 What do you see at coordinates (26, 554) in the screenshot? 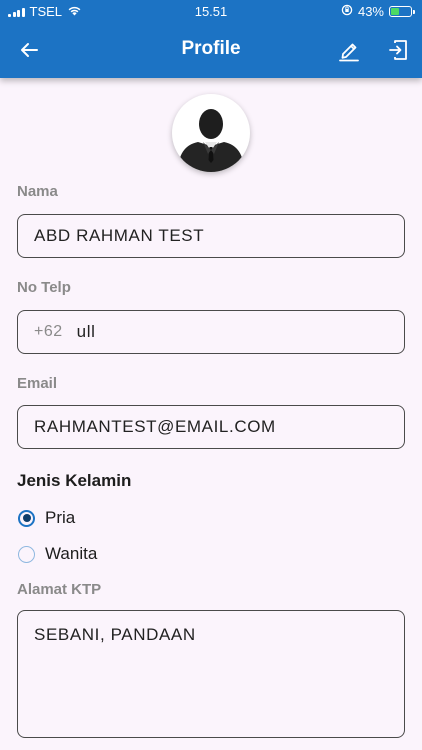
I see `radio-unselected-icon` at bounding box center [26, 554].